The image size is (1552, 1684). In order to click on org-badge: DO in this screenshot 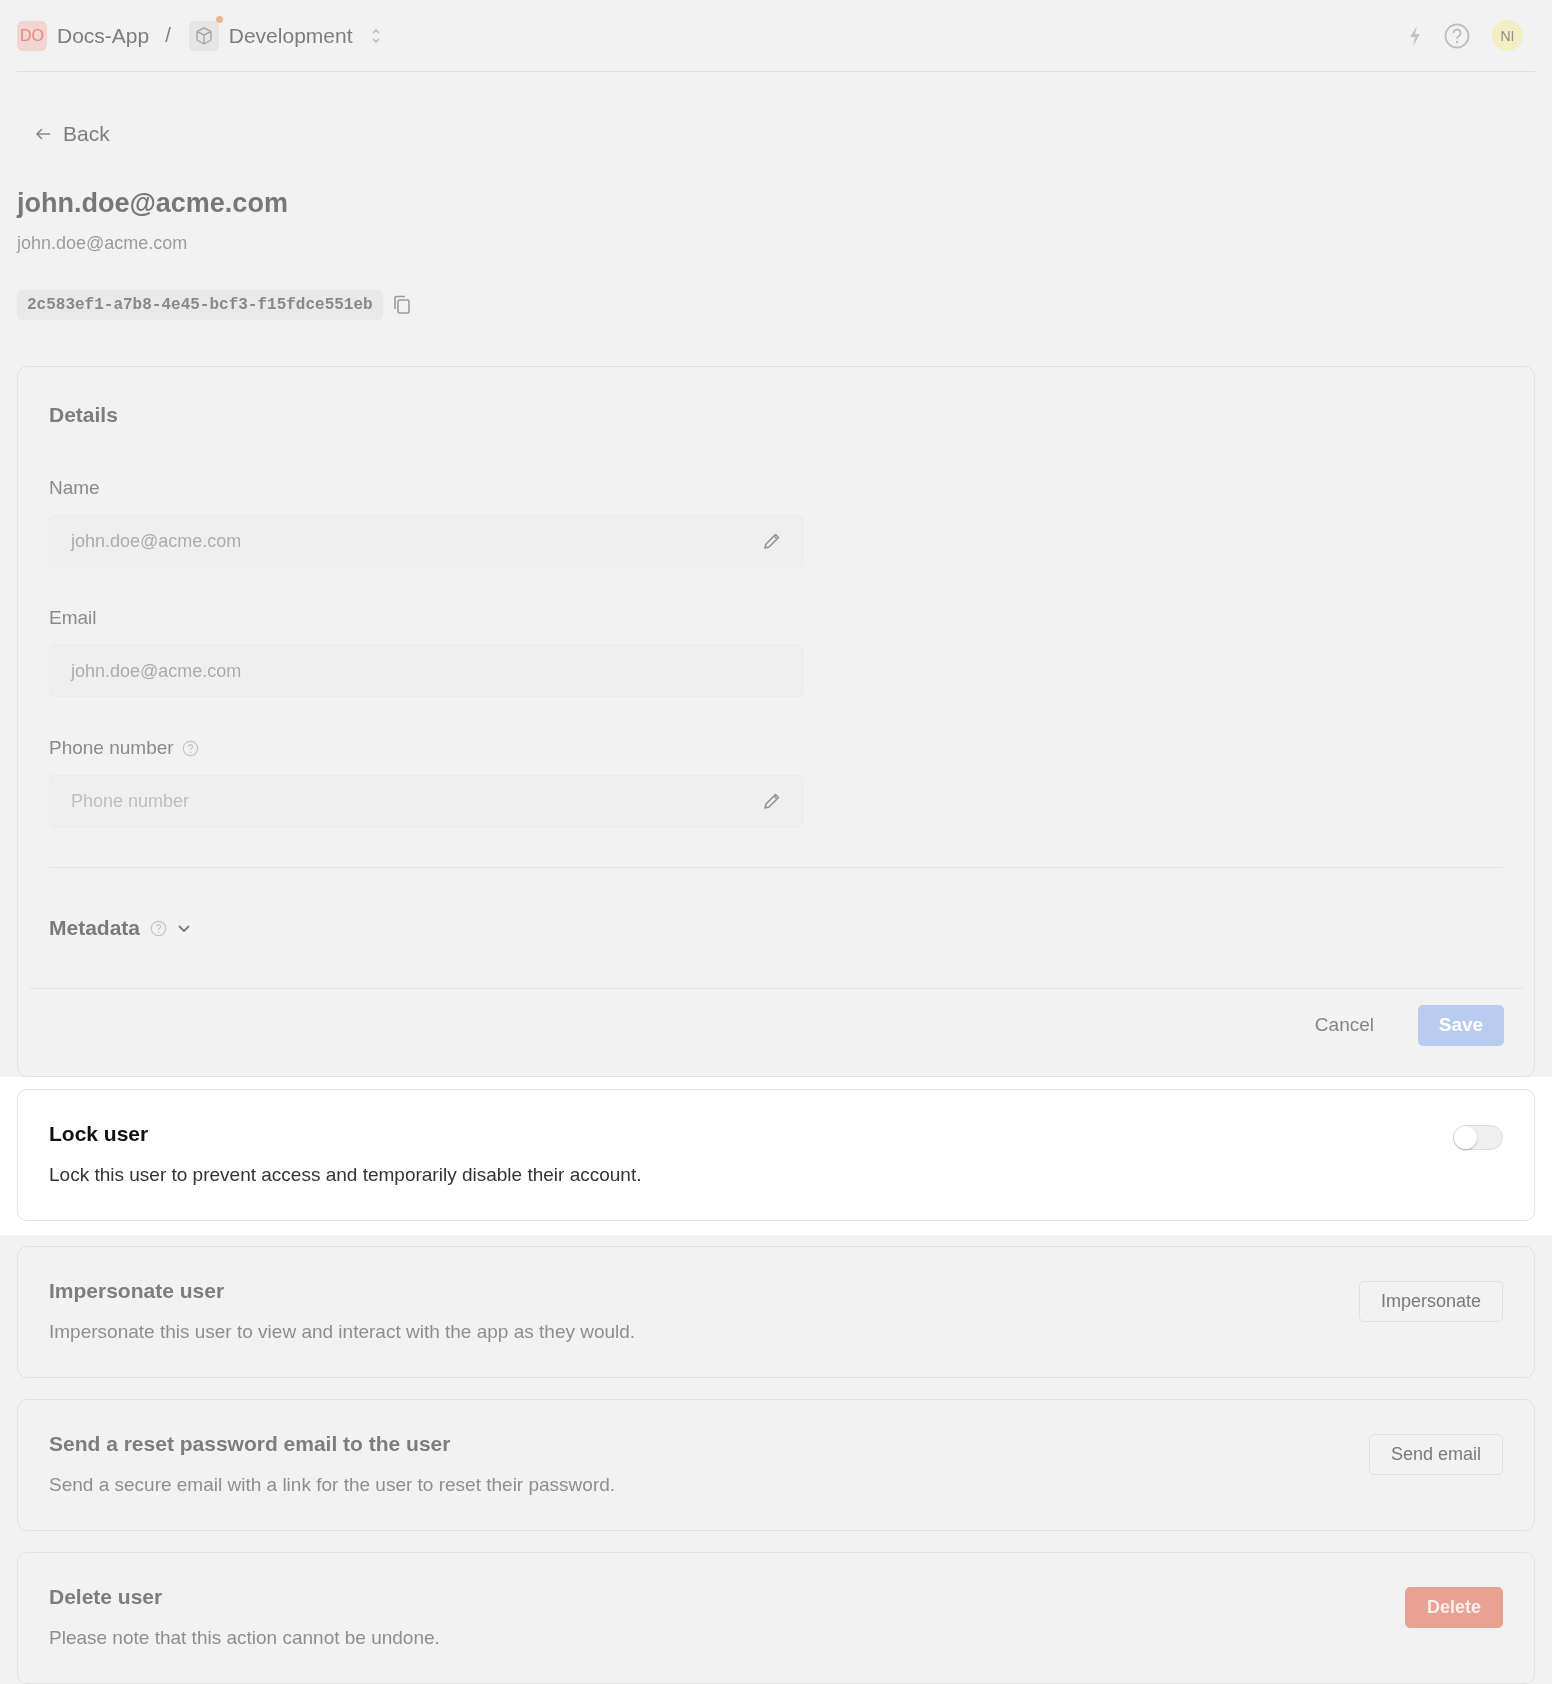, I will do `click(32, 35)`.